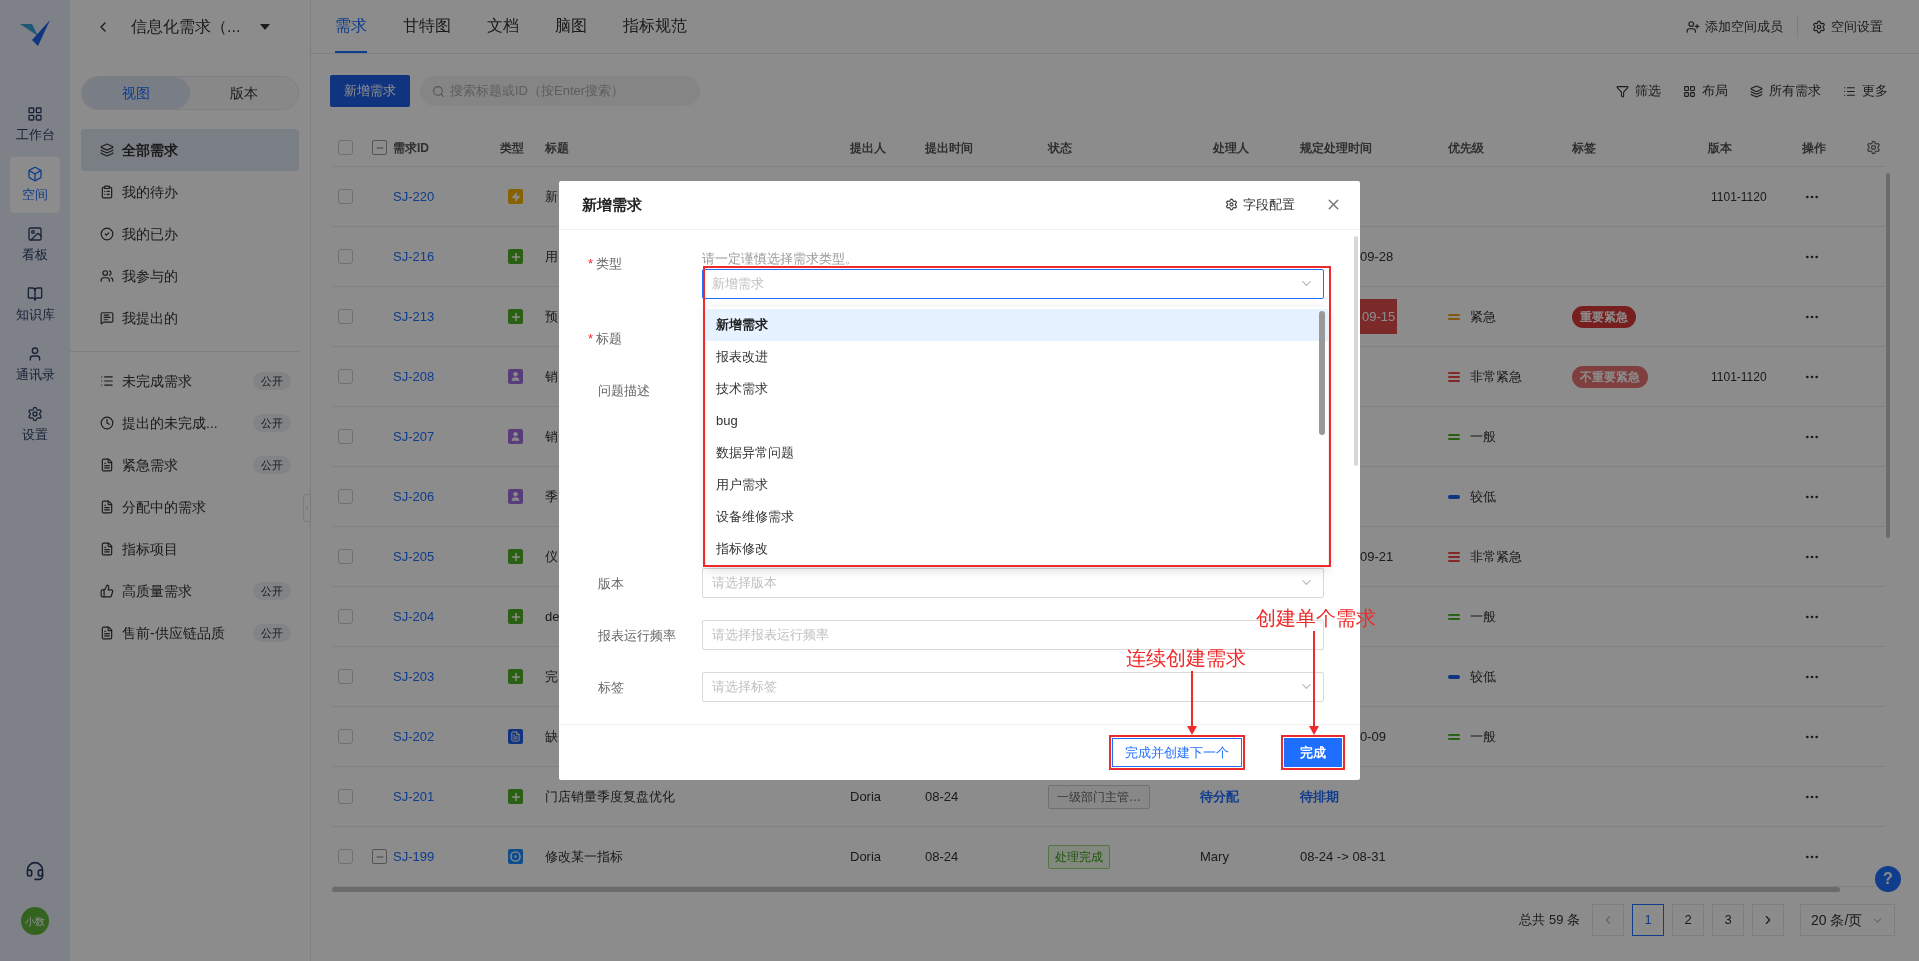  What do you see at coordinates (551, 556) in the screenshot?
I see `title-cell: 仪` at bounding box center [551, 556].